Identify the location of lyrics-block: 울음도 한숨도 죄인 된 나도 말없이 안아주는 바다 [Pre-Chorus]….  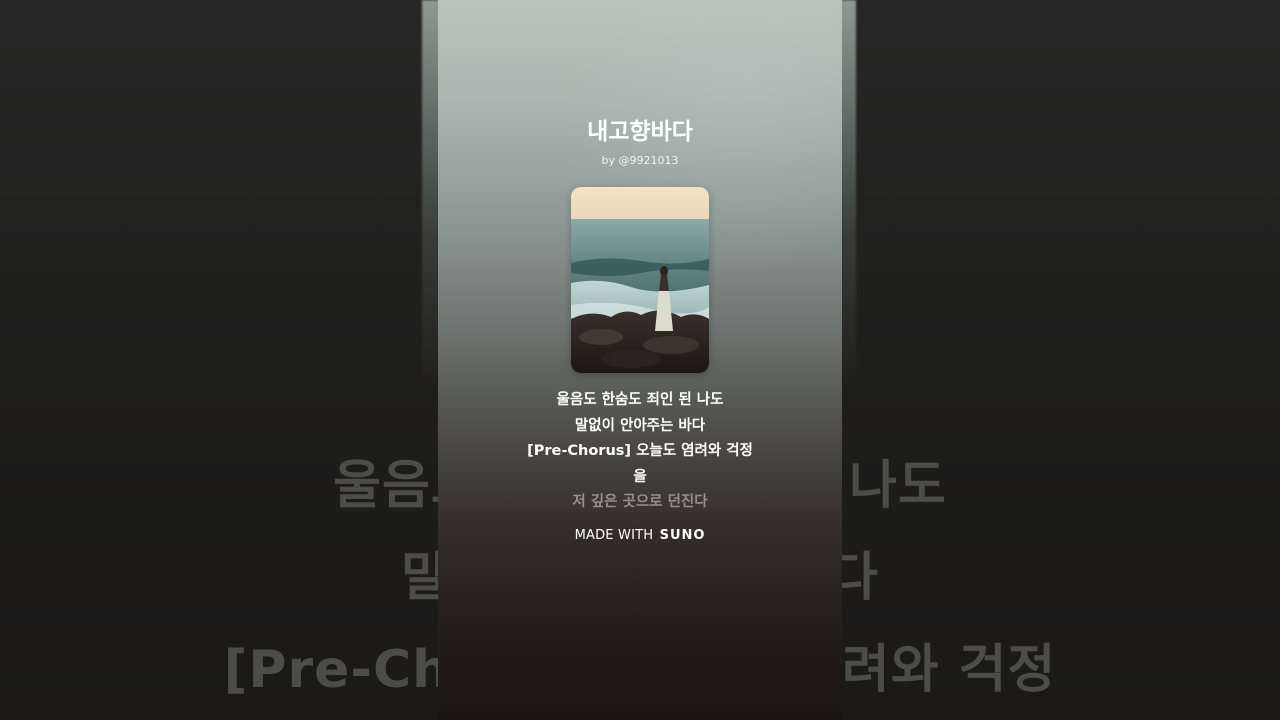
(640, 452).